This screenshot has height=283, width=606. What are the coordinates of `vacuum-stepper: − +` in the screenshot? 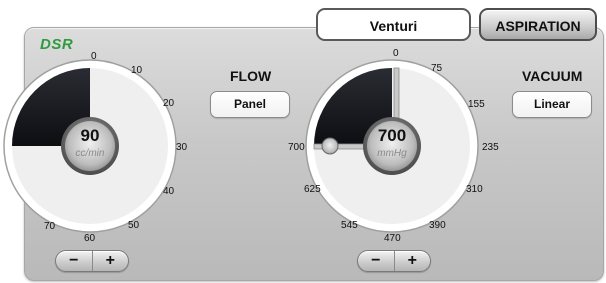 It's located at (394, 261).